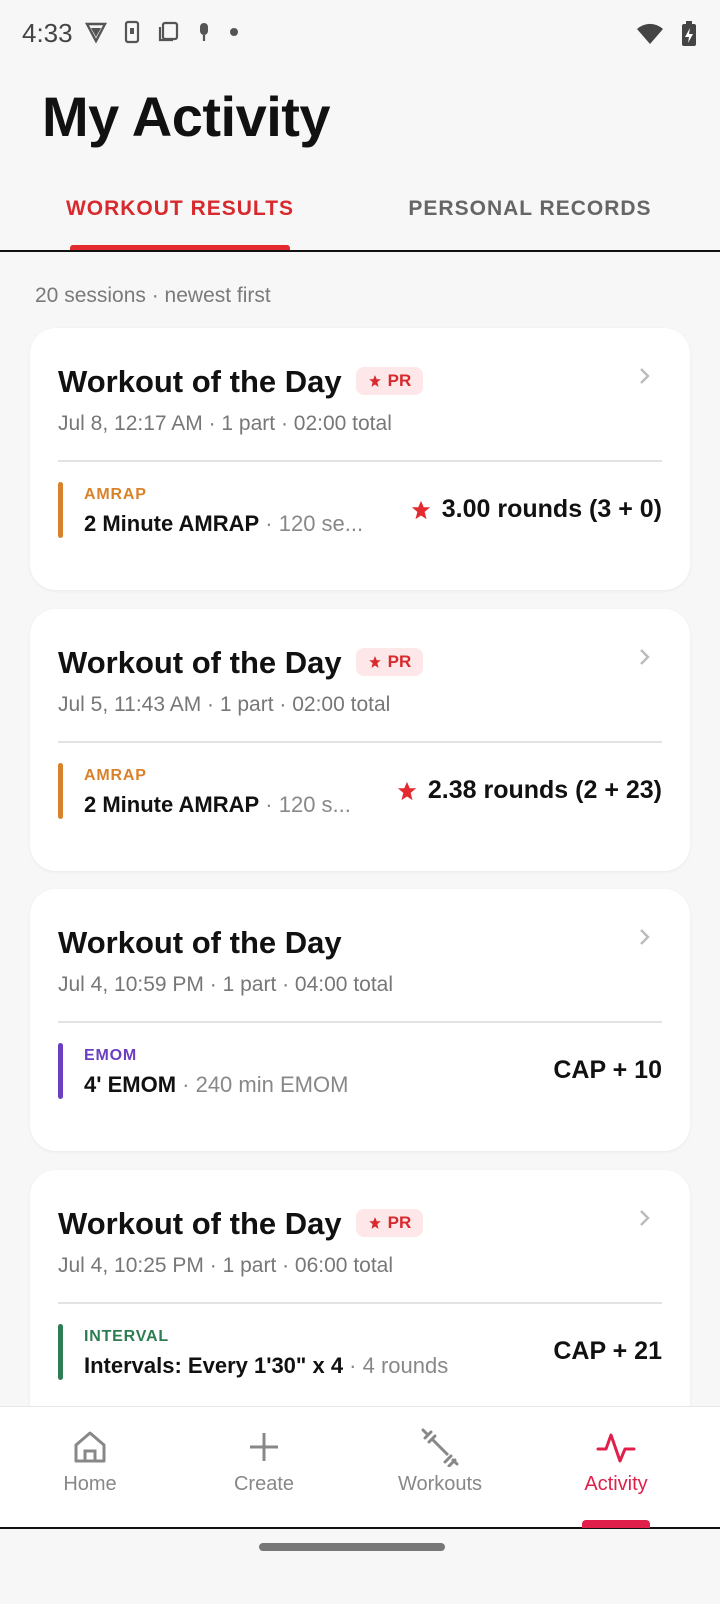 The height and width of the screenshot is (1604, 720). I want to click on nav-create-label: Create, so click(264, 1484).